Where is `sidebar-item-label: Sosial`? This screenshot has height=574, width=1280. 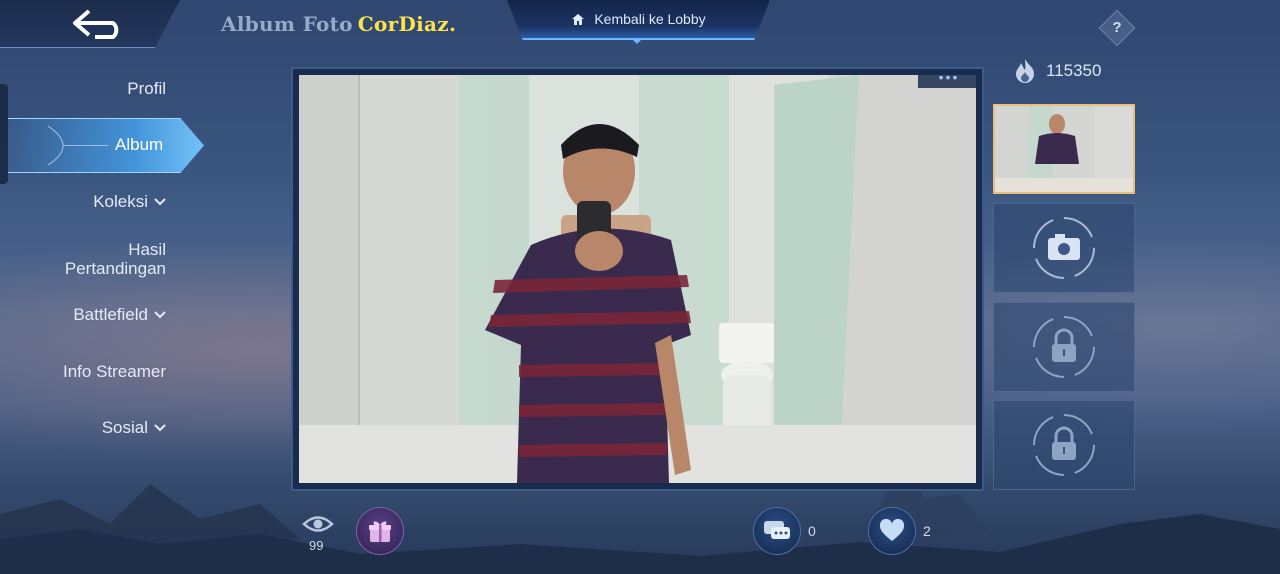 sidebar-item-label: Sosial is located at coordinates (124, 427).